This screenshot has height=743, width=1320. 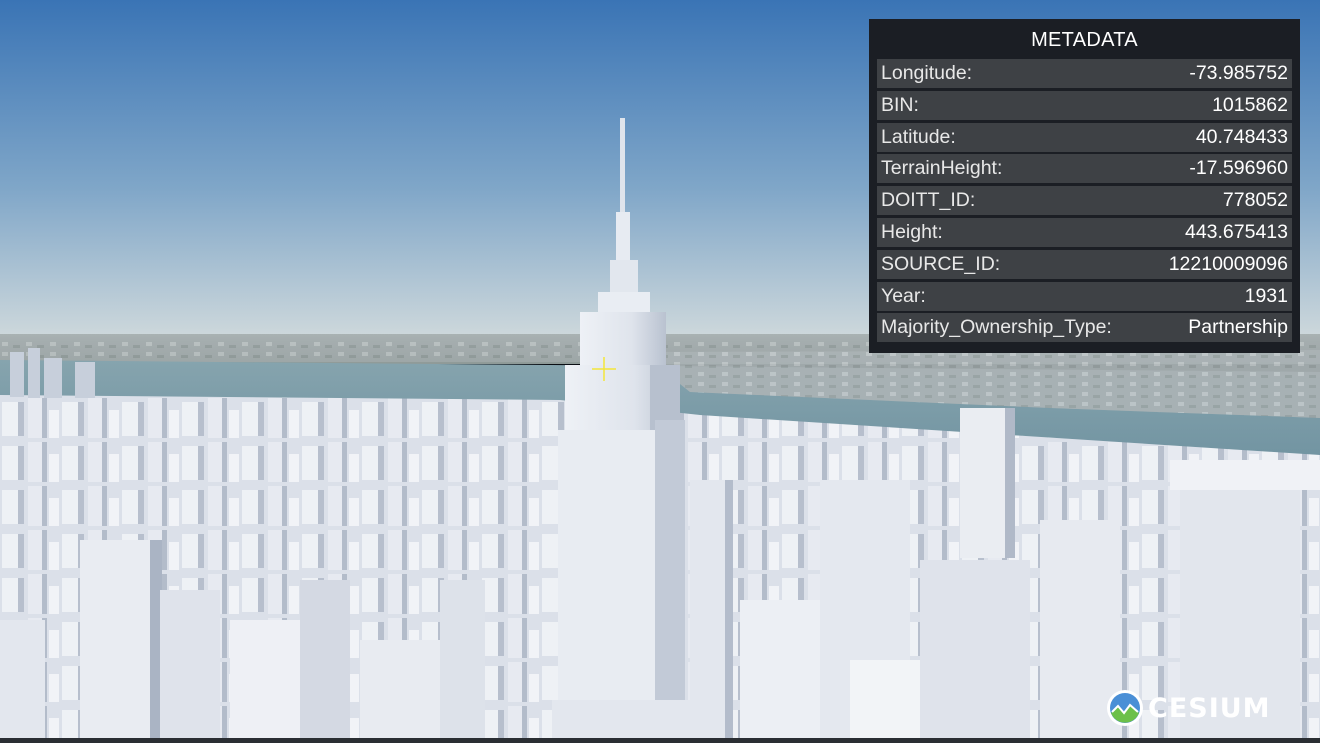 What do you see at coordinates (903, 295) in the screenshot?
I see `metadata-key: Year:` at bounding box center [903, 295].